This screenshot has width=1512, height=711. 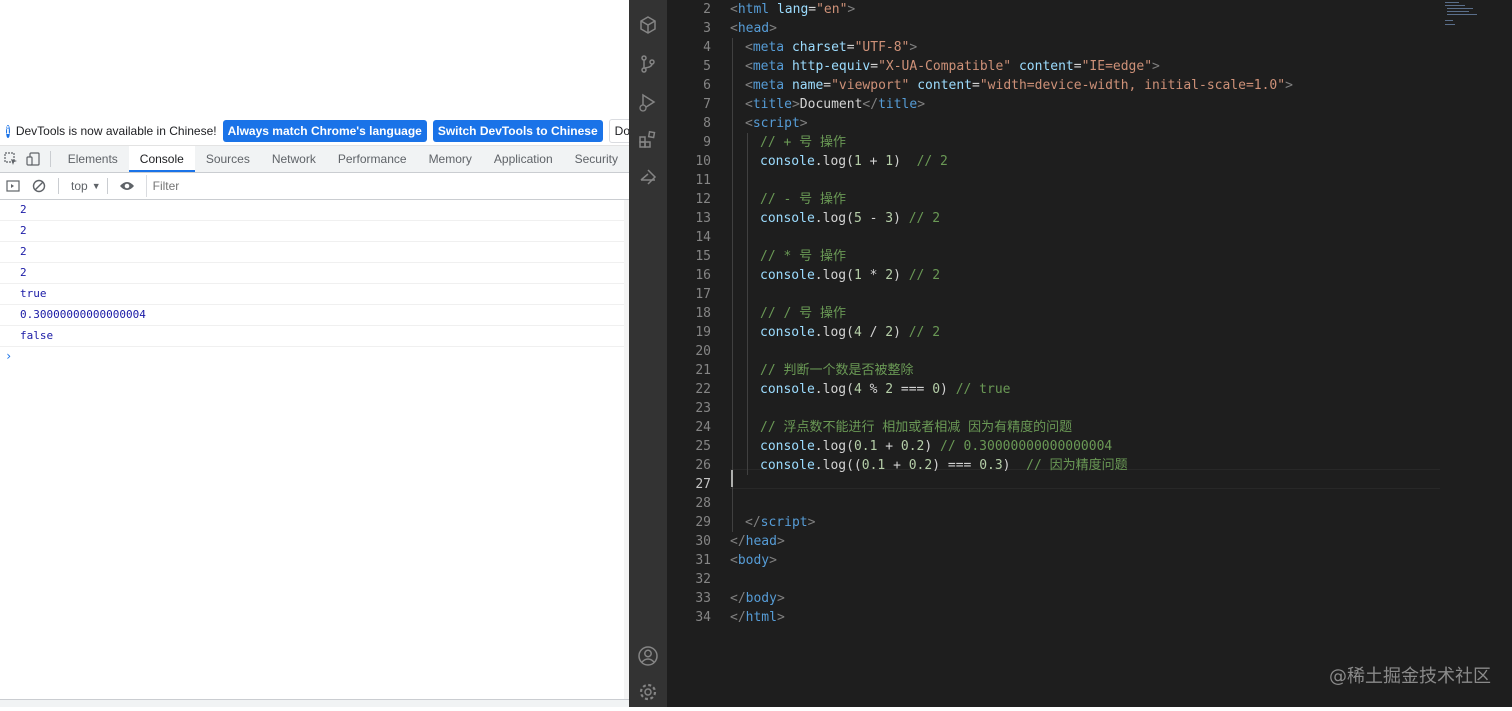 I want to click on switch-to-chinese-button: Switch DevTools to Chinese, so click(x=517, y=131).